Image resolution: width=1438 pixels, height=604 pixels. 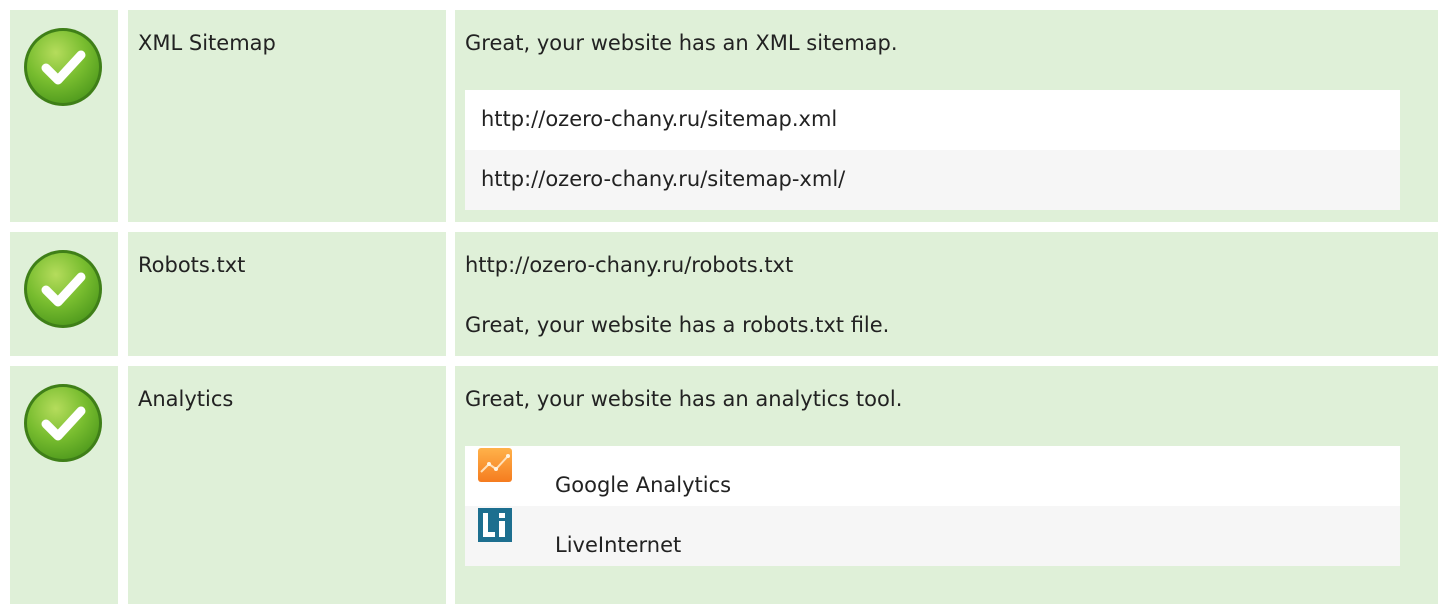 What do you see at coordinates (643, 485) in the screenshot?
I see `tool-name: Google Analytics` at bounding box center [643, 485].